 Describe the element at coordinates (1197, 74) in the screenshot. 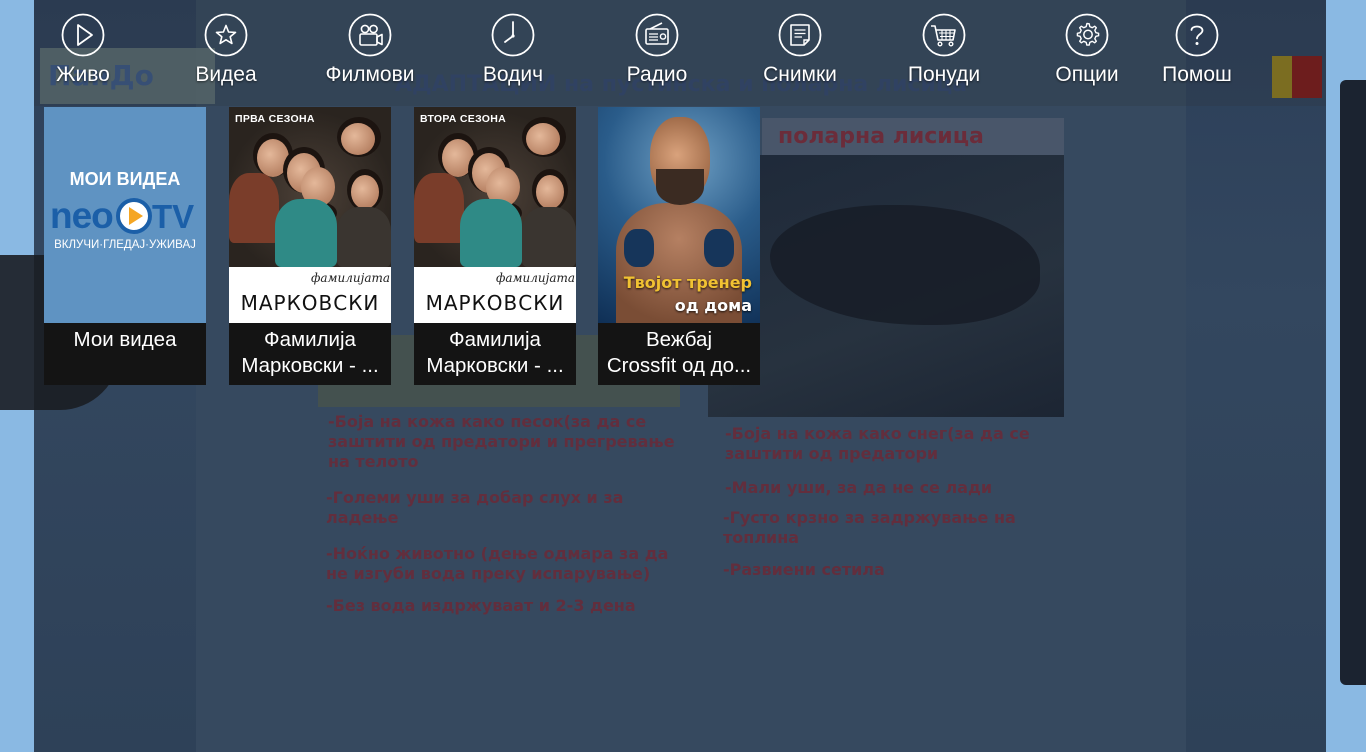

I see `menu-label: Помош` at that location.